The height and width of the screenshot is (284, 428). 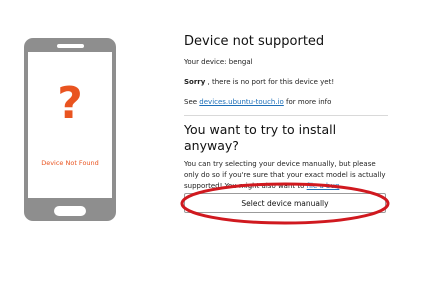 I want to click on description-end: ., so click(x=340, y=186).